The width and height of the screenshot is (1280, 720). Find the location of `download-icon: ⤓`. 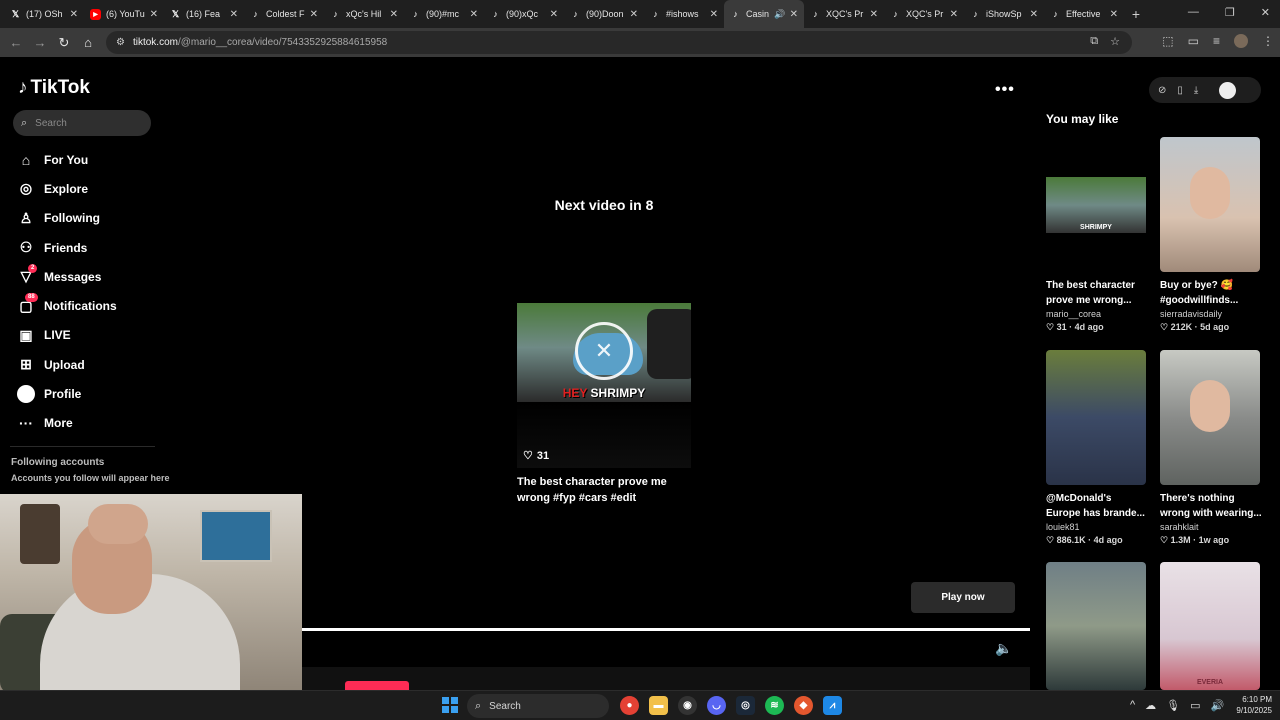

download-icon: ⤓ is located at coordinates (1196, 90).